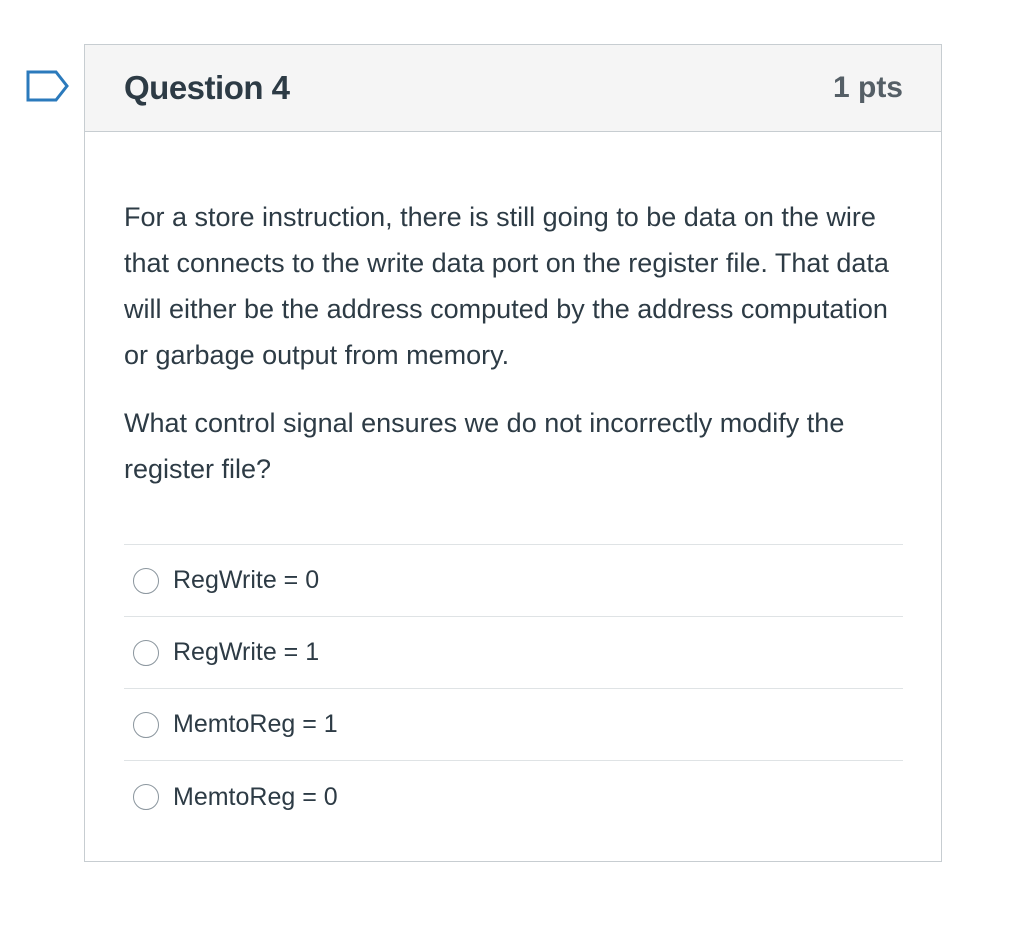  What do you see at coordinates (513, 797) in the screenshot?
I see `answer-option: MemtoReg = 0` at bounding box center [513, 797].